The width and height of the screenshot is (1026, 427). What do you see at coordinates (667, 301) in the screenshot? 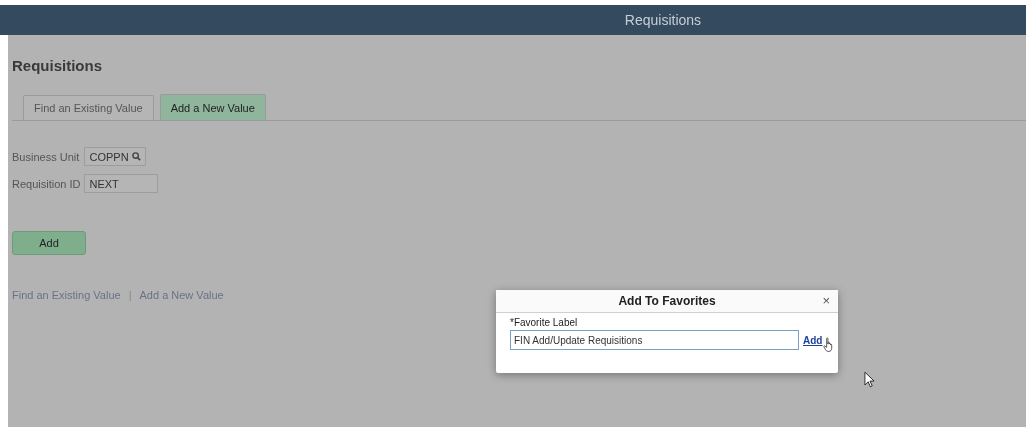
I see `dialog-title: Add To Favorites` at bounding box center [667, 301].